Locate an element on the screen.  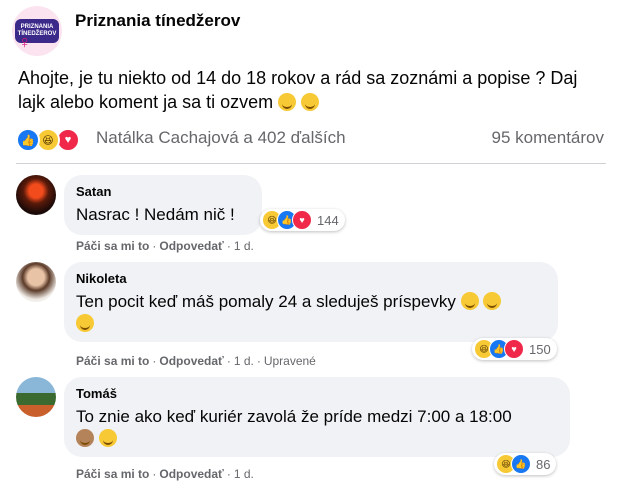
group-name-link: Priznania tínedžerov is located at coordinates (157, 21).